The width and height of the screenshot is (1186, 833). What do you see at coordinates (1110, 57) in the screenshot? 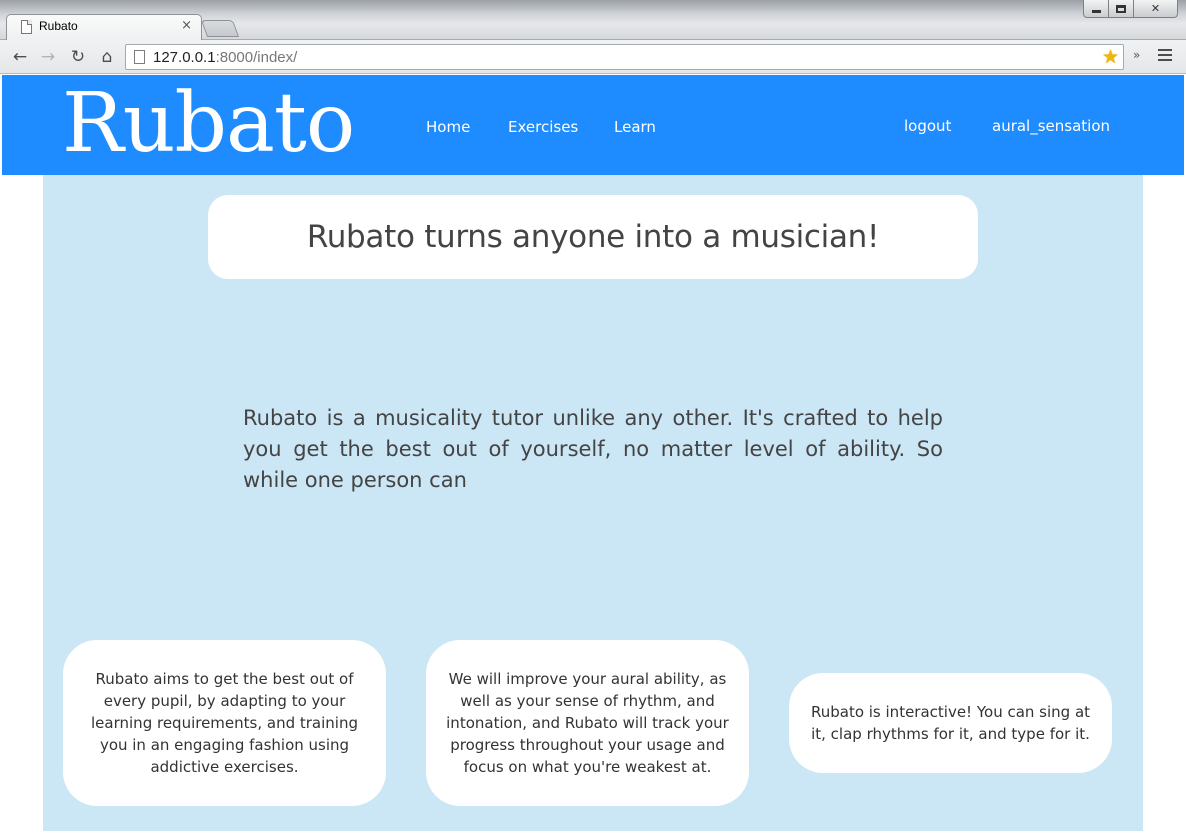
I see `bookmark-star-icon: ★` at bounding box center [1110, 57].